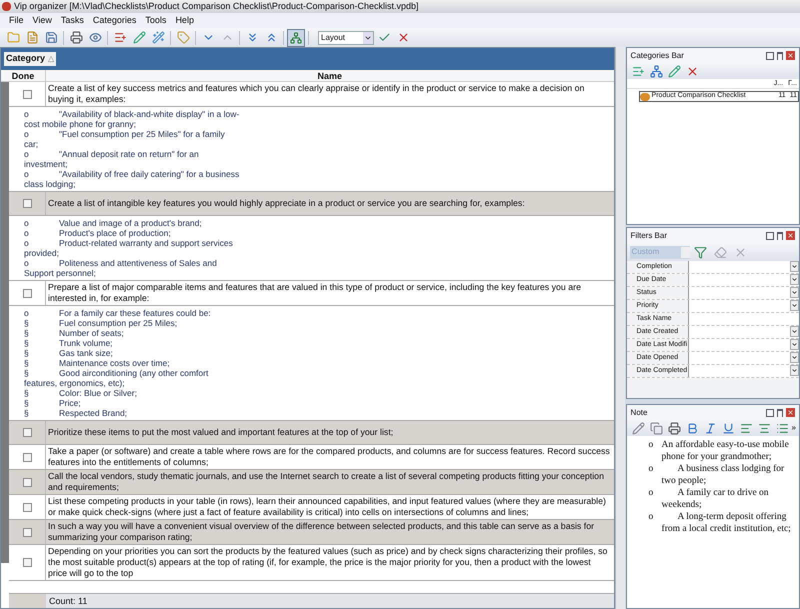  I want to click on task-name: In such a way you will have a convenient visual overview of the difference between selected products, and this table can serve as a basis for summarizing your comparison rating;, so click(322, 532).